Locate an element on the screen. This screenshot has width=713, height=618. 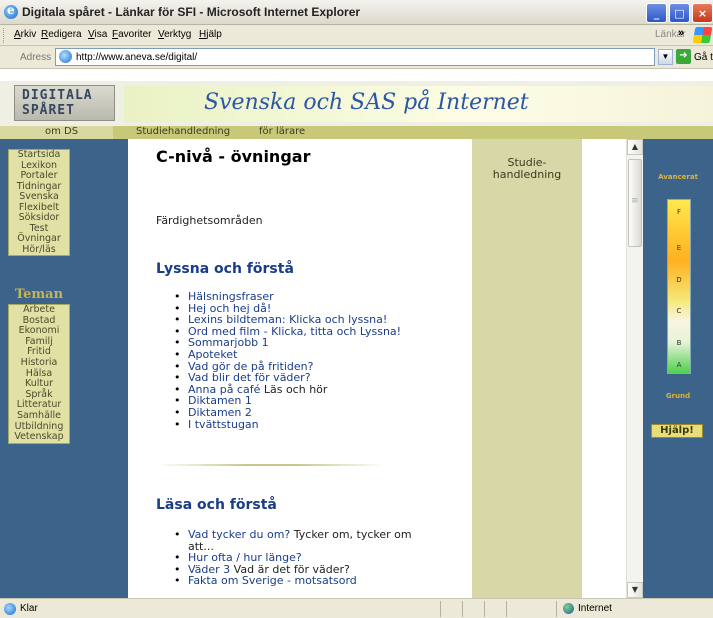
sidebar-item-hor-las: Hör/läs is located at coordinates (39, 250).